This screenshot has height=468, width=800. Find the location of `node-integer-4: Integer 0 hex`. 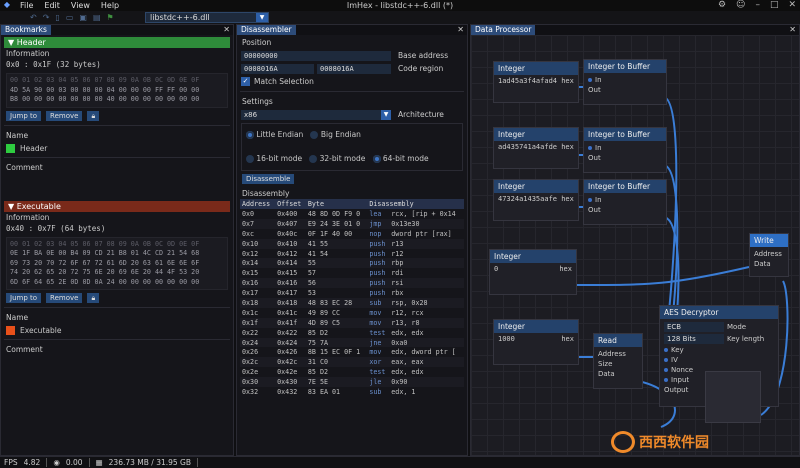

node-integer-4: Integer 0 hex is located at coordinates (533, 272).